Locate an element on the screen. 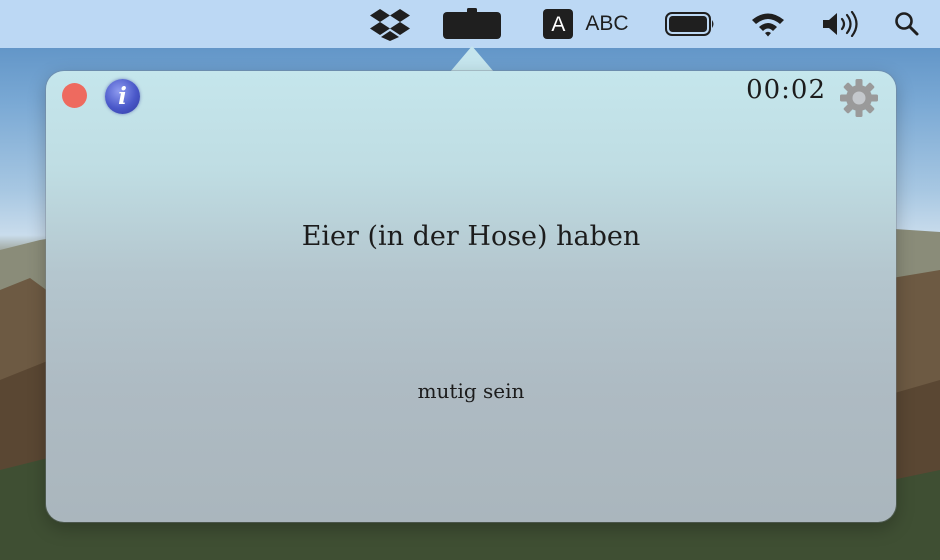 This screenshot has width=940, height=560. elapsed-timer: 00:02 is located at coordinates (786, 90).